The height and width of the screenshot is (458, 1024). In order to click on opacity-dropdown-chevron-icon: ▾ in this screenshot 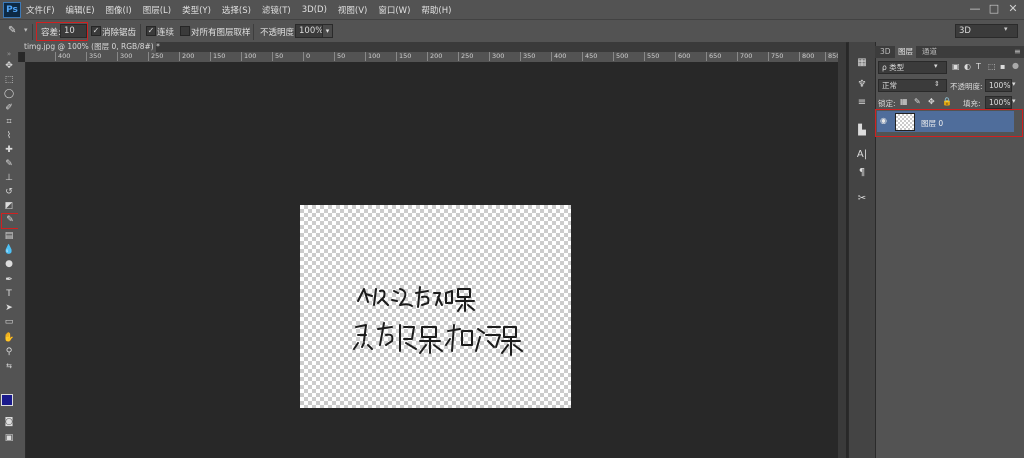, I will do `click(327, 31)`.